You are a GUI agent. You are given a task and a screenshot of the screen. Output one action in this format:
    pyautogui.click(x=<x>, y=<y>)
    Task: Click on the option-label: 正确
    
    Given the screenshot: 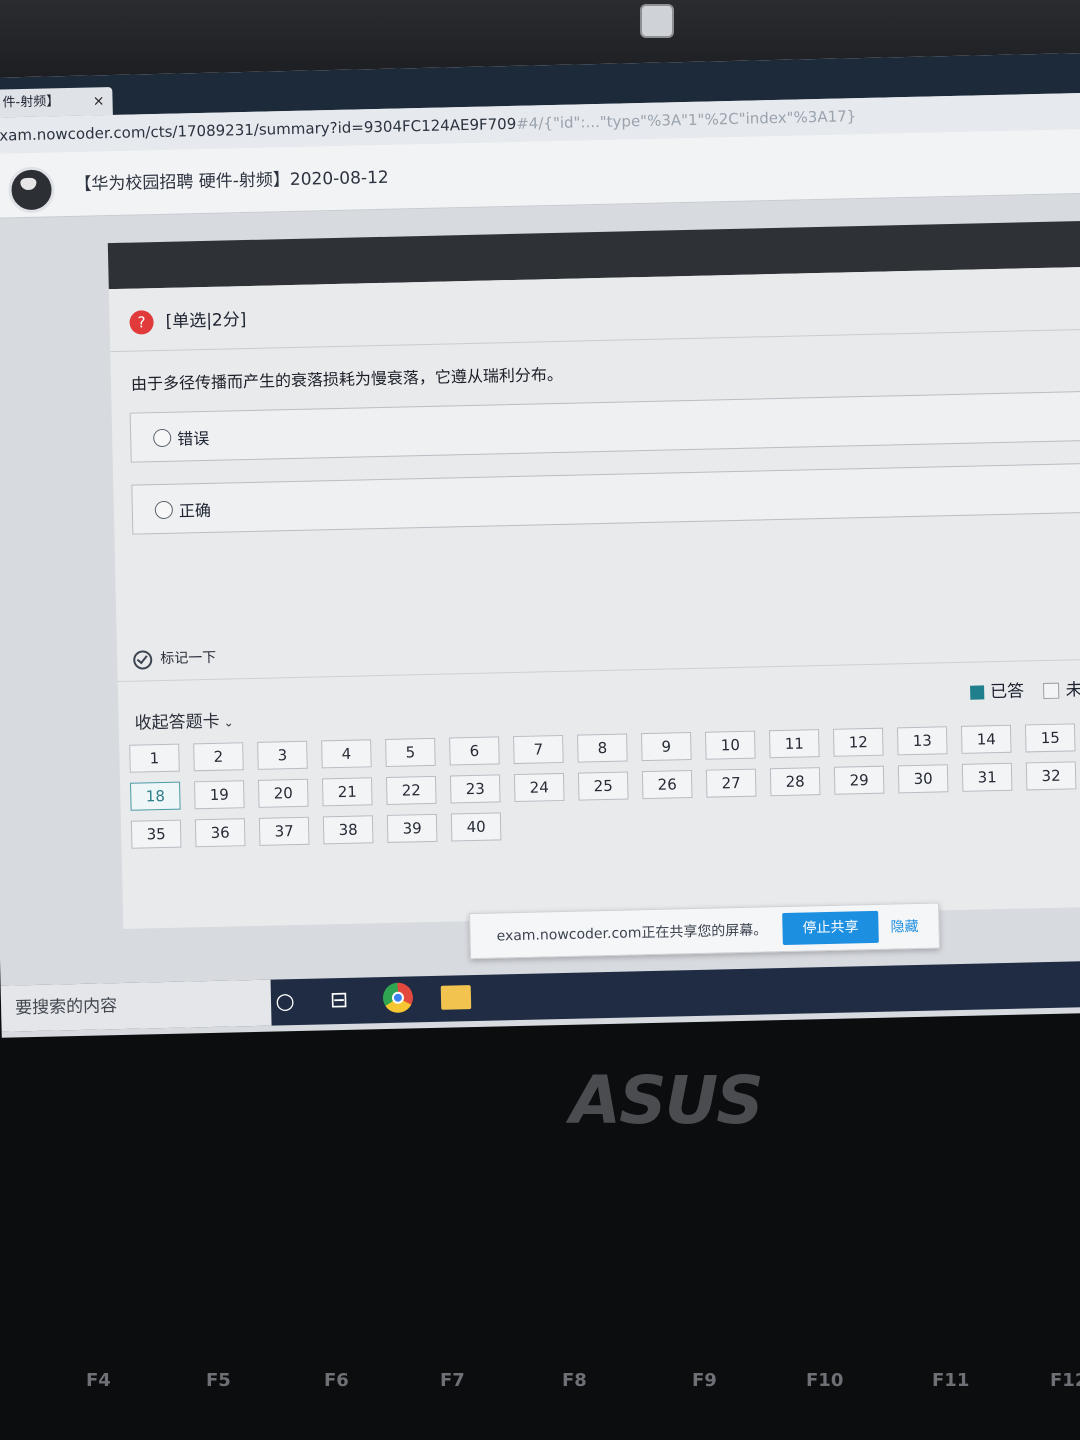 What is the action you would take?
    pyautogui.click(x=195, y=510)
    